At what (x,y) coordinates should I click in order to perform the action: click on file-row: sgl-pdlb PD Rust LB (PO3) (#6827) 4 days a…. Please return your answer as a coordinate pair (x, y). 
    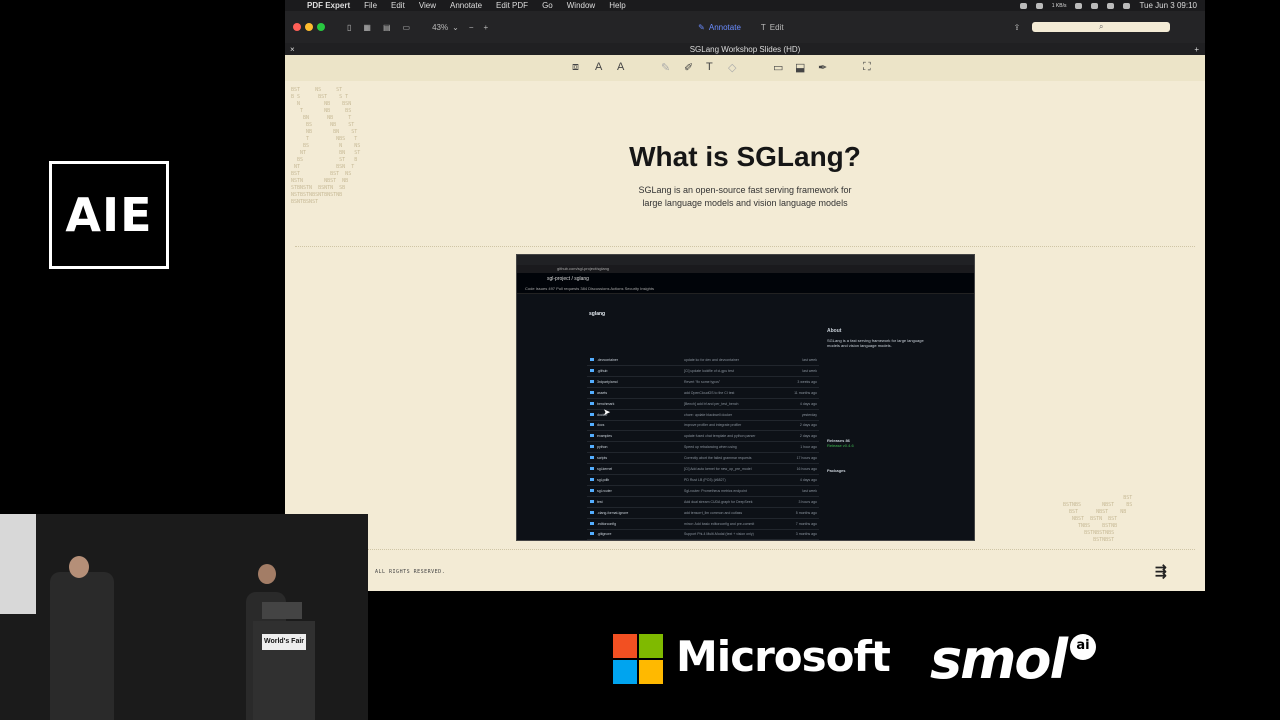
    Looking at the image, I should click on (703, 480).